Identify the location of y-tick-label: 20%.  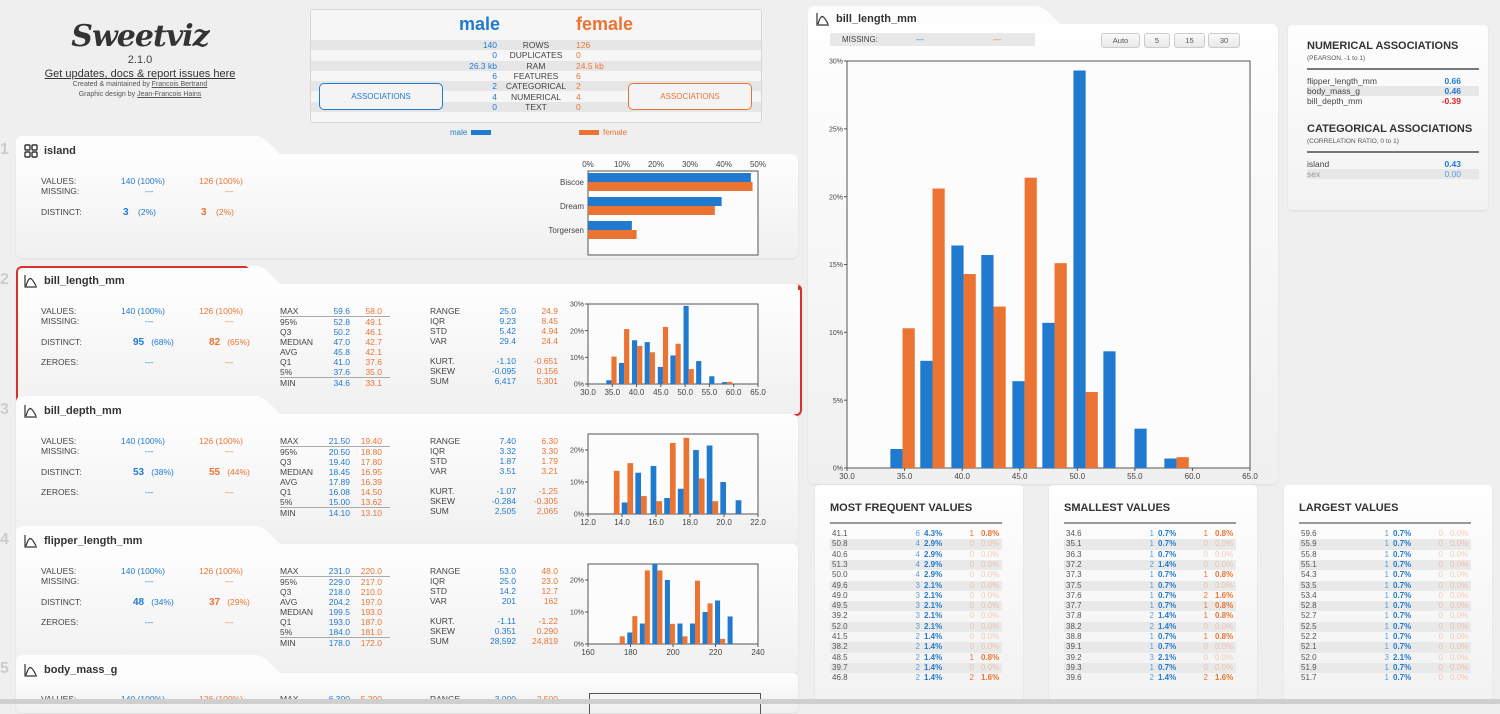
(836, 197).